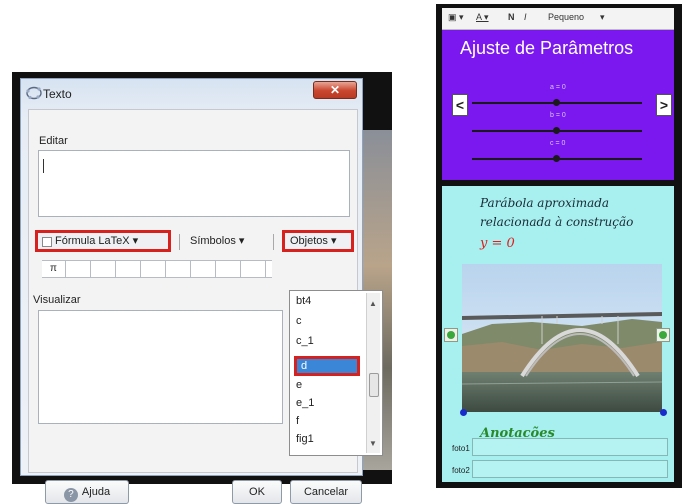 The width and height of the screenshot is (690, 504). What do you see at coordinates (373, 443) in the screenshot?
I see `scroll-down-icon: ▼` at bounding box center [373, 443].